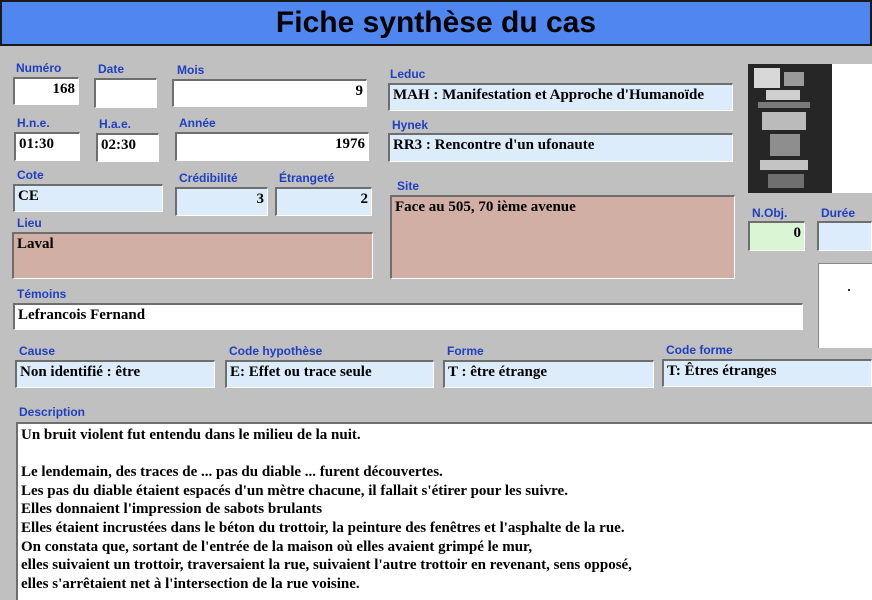 The width and height of the screenshot is (872, 600). What do you see at coordinates (221, 201) in the screenshot?
I see `credibilite-field: 3` at bounding box center [221, 201].